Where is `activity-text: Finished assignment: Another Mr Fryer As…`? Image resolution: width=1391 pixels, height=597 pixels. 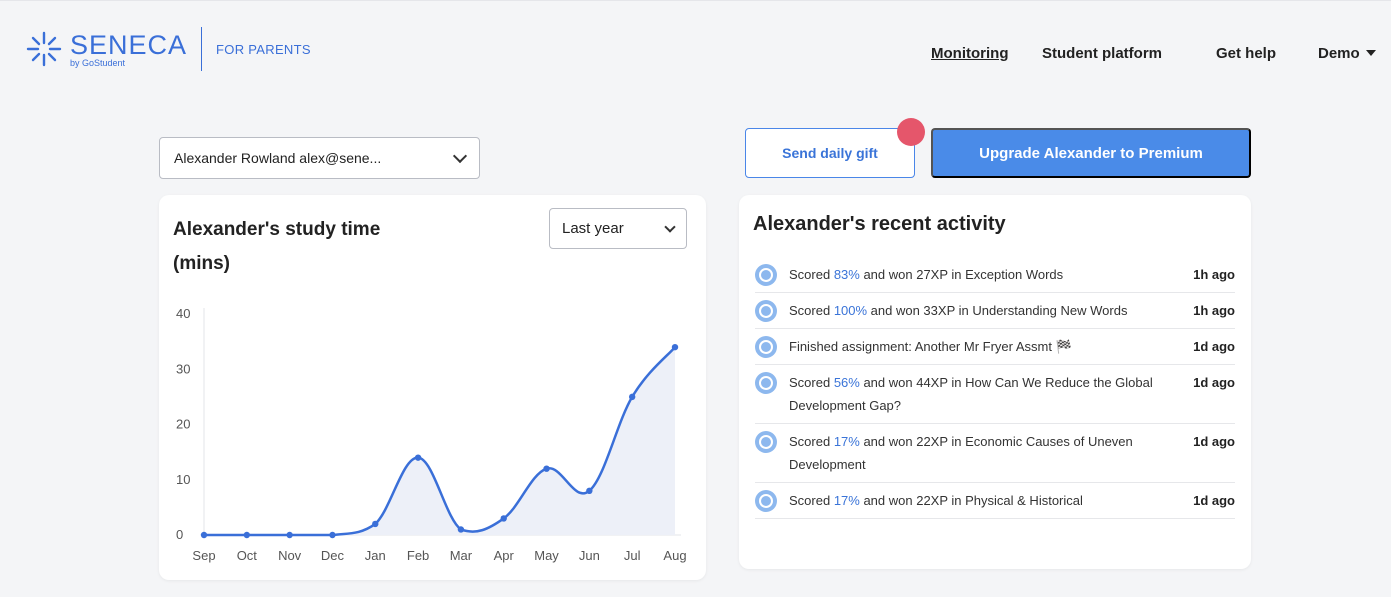
activity-text: Finished assignment: Another Mr Fryer As… is located at coordinates (982, 346).